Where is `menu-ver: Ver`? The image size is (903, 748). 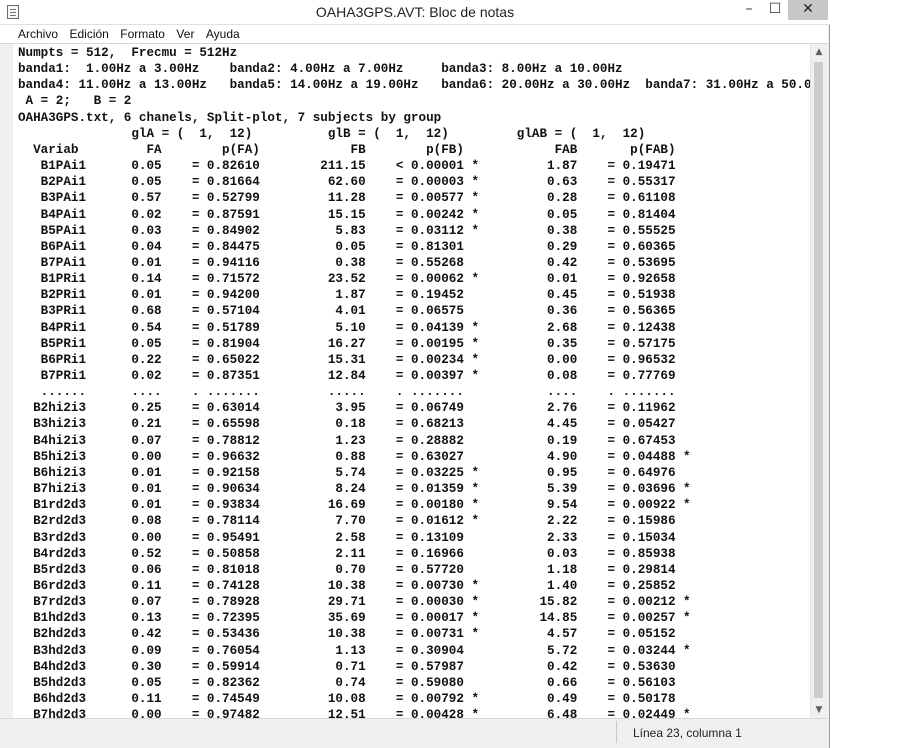 menu-ver: Ver is located at coordinates (185, 33).